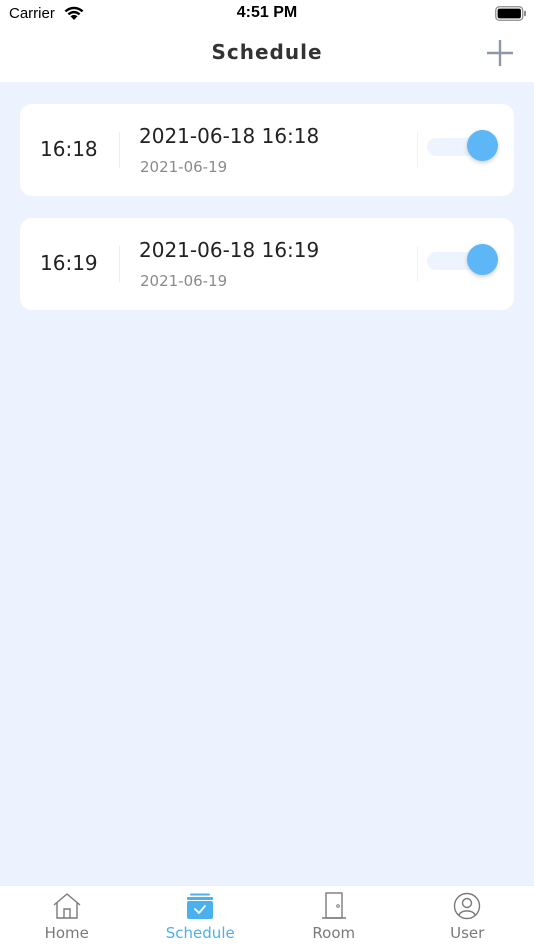 The height and width of the screenshot is (950, 534). I want to click on tab-schedule: Schedule, so click(201, 918).